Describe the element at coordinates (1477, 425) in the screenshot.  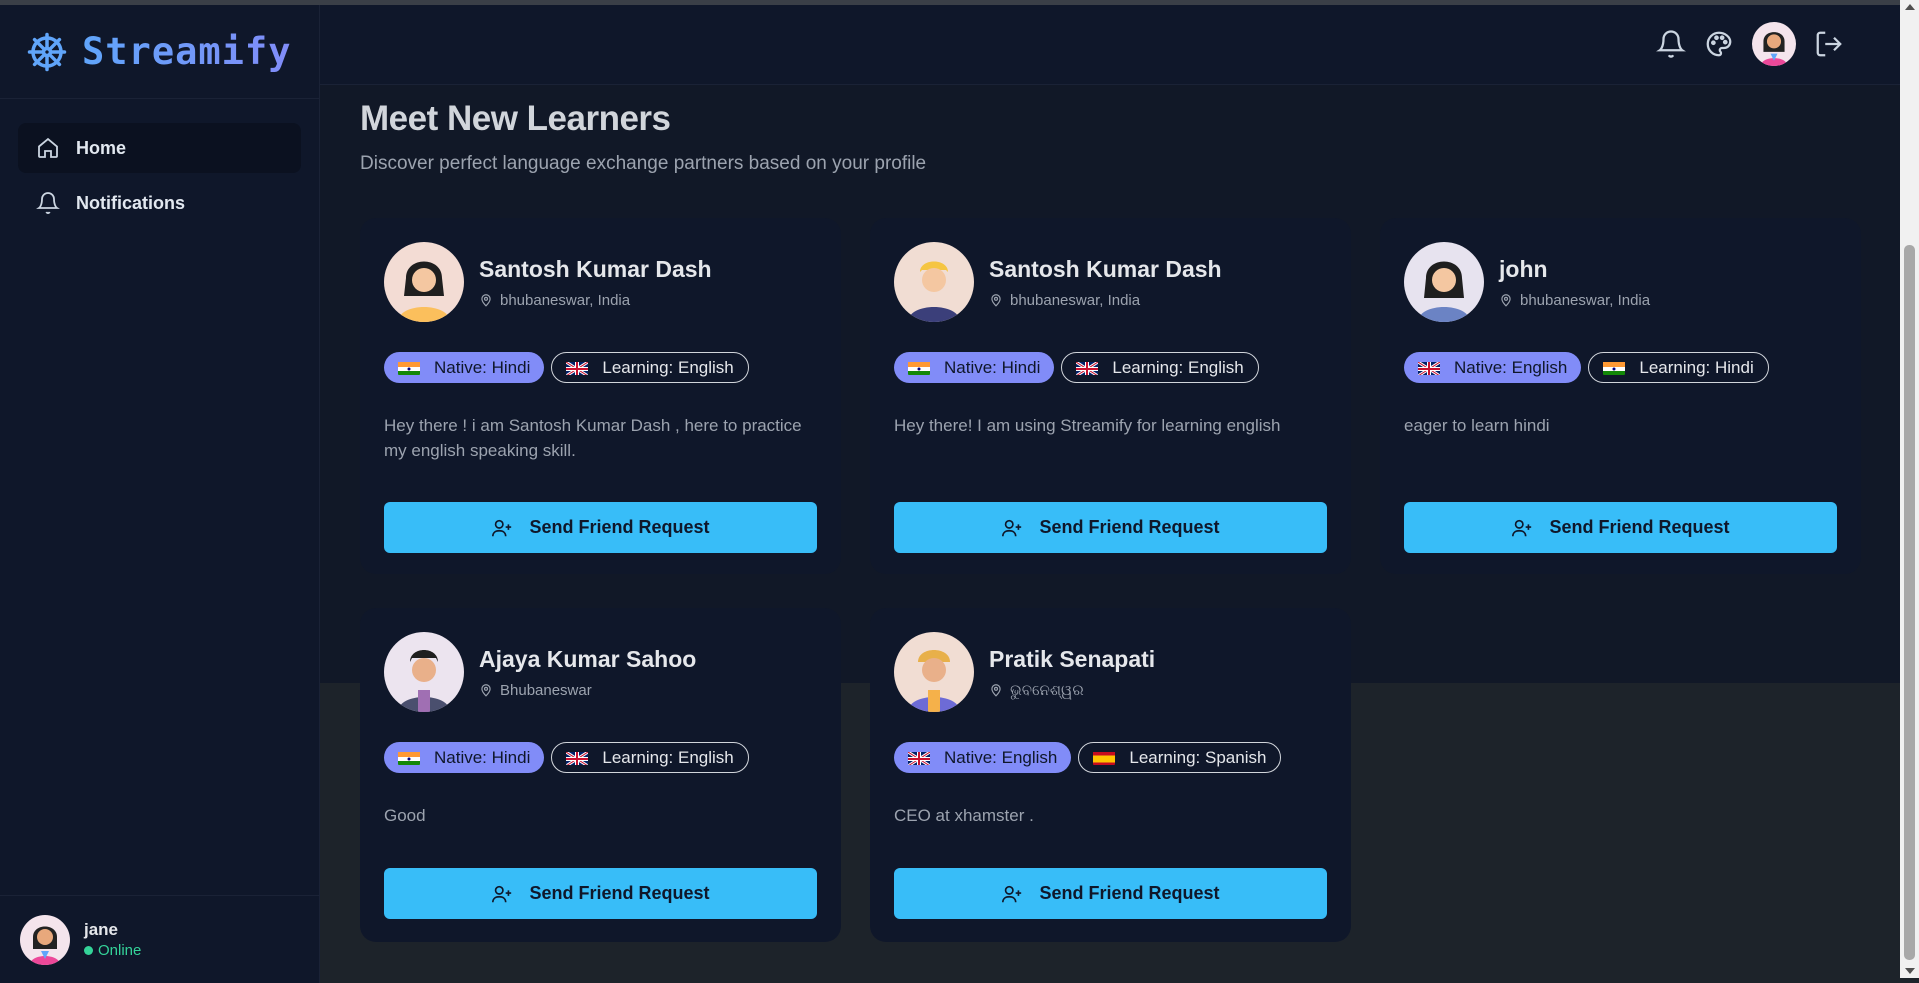
I see `learner-bio: eager to learn hindi` at that location.